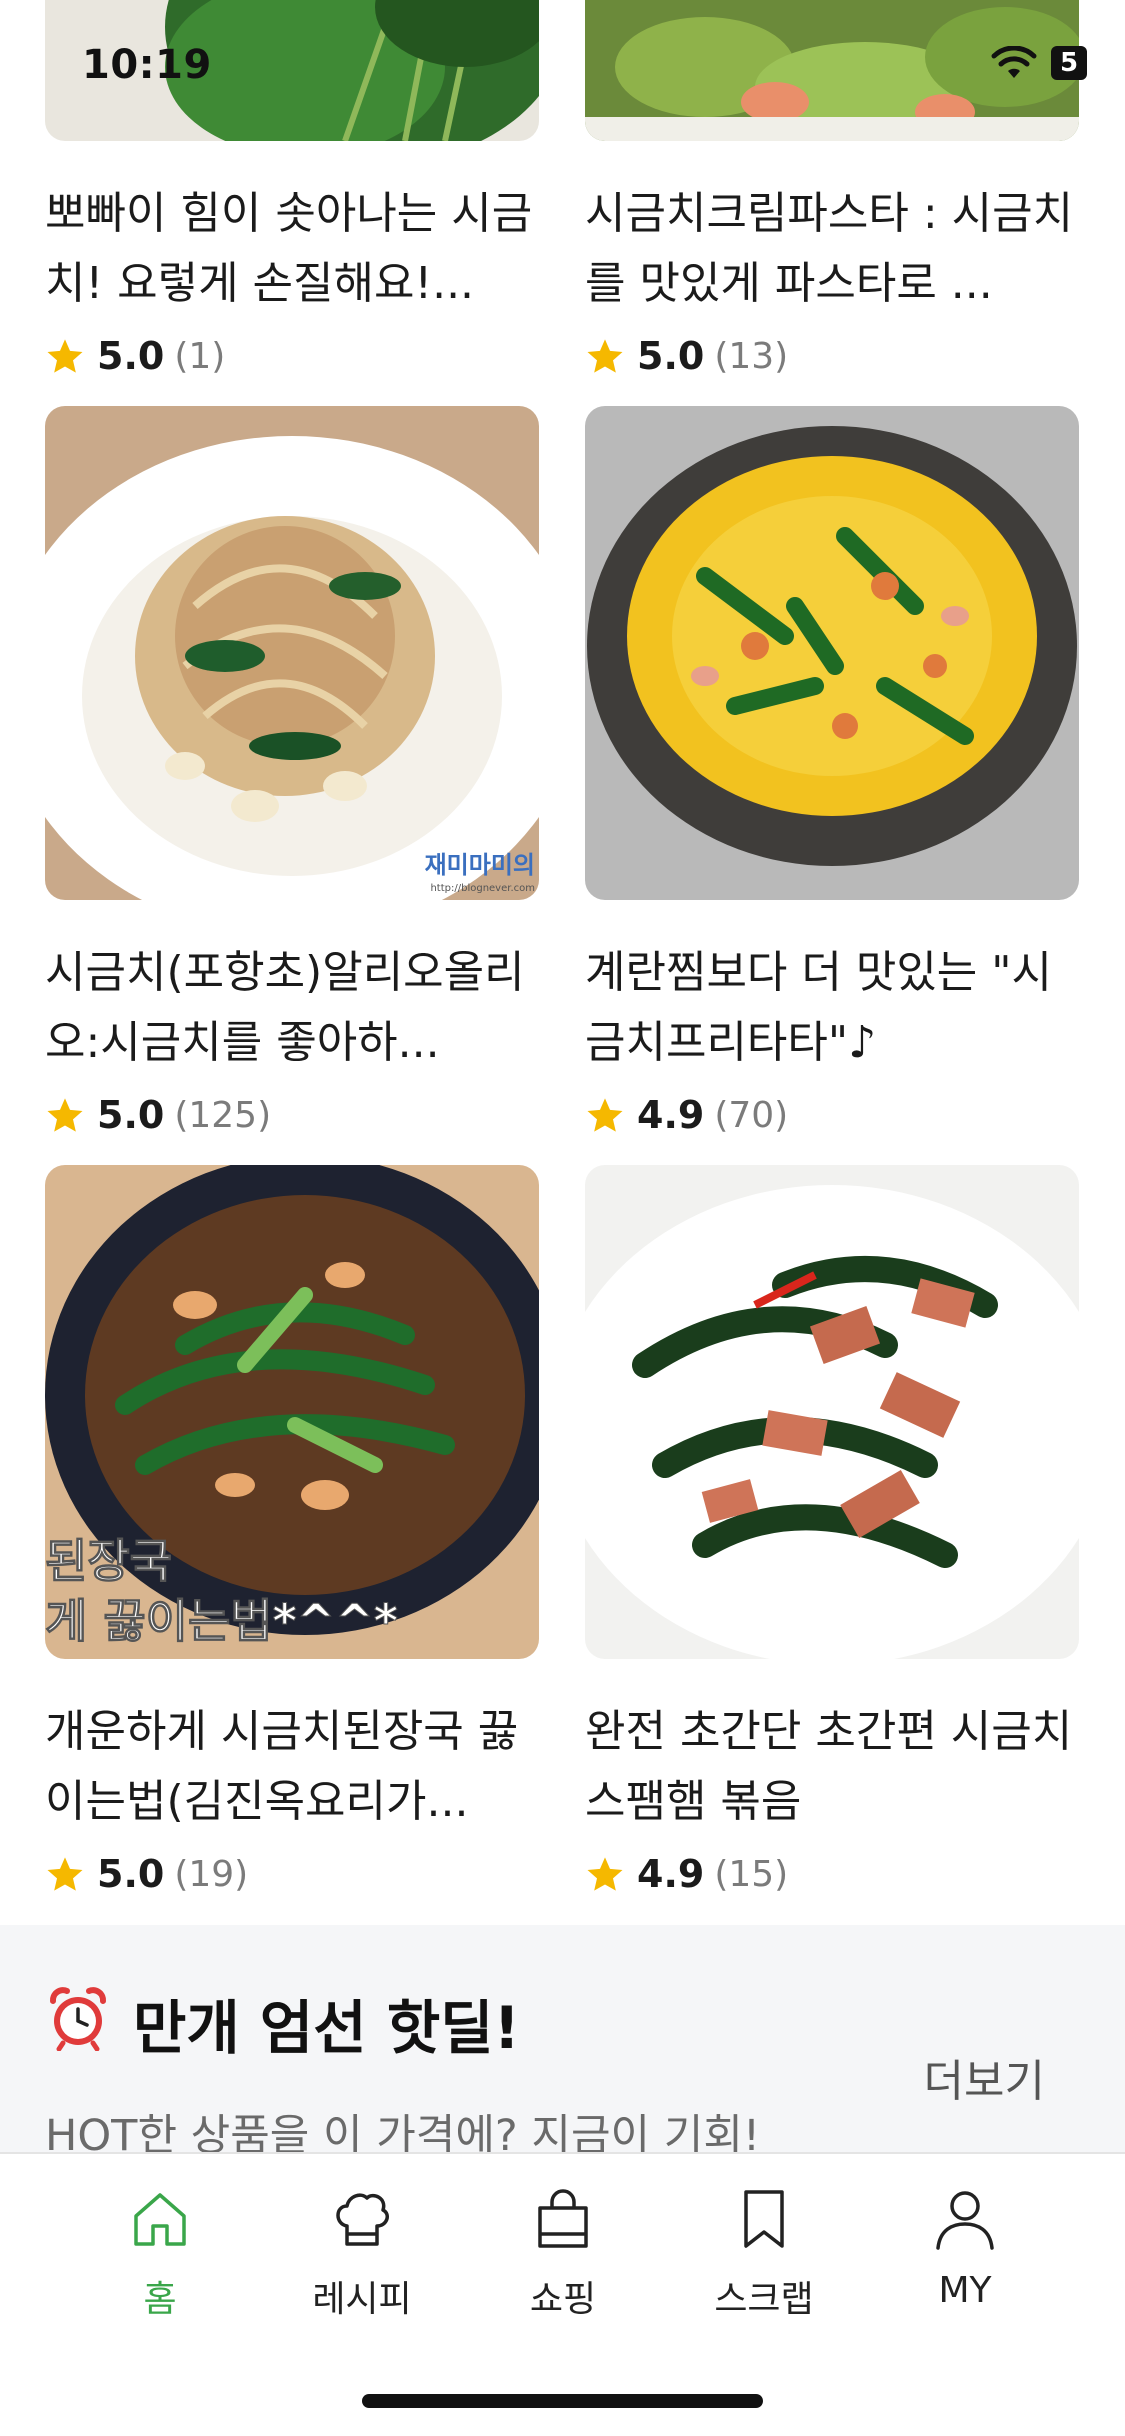 The width and height of the screenshot is (1125, 2436). Describe the element at coordinates (832, 1874) in the screenshot. I see `recipe-rating: 4.9 (15)` at that location.